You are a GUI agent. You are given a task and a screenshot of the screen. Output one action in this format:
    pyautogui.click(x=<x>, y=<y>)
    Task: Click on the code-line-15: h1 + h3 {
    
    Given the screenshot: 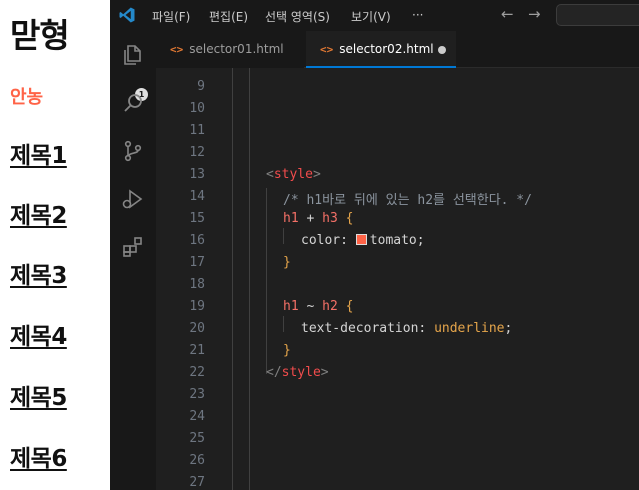 What is the action you would take?
    pyautogui.click(x=318, y=218)
    